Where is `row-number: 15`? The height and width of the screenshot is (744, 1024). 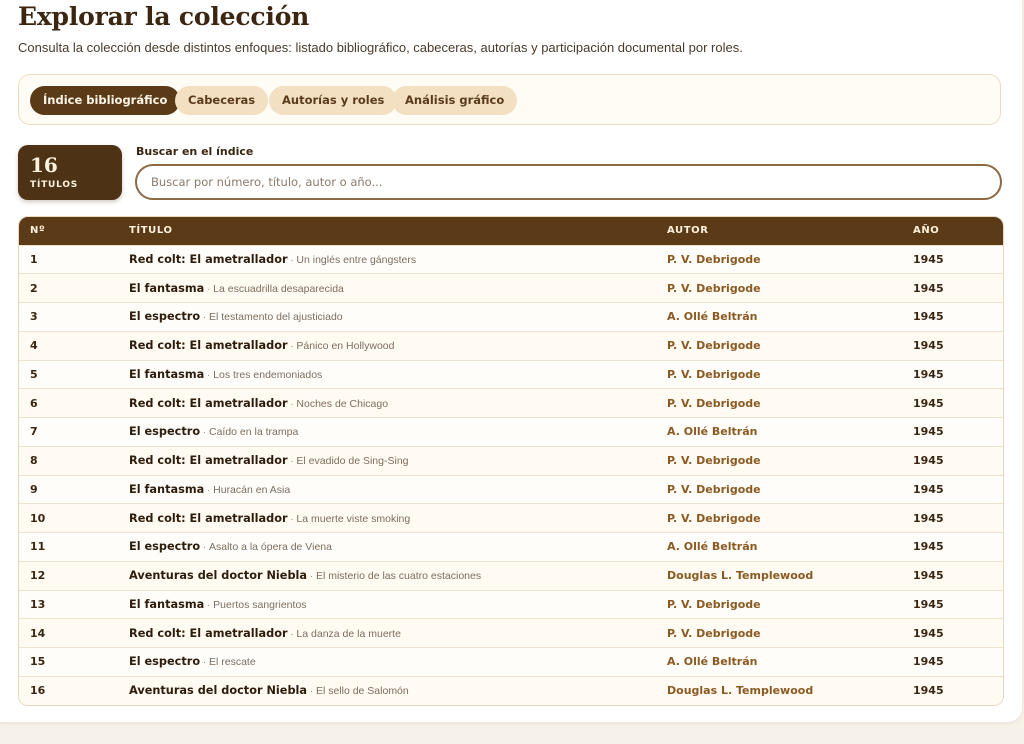 row-number: 15 is located at coordinates (38, 662).